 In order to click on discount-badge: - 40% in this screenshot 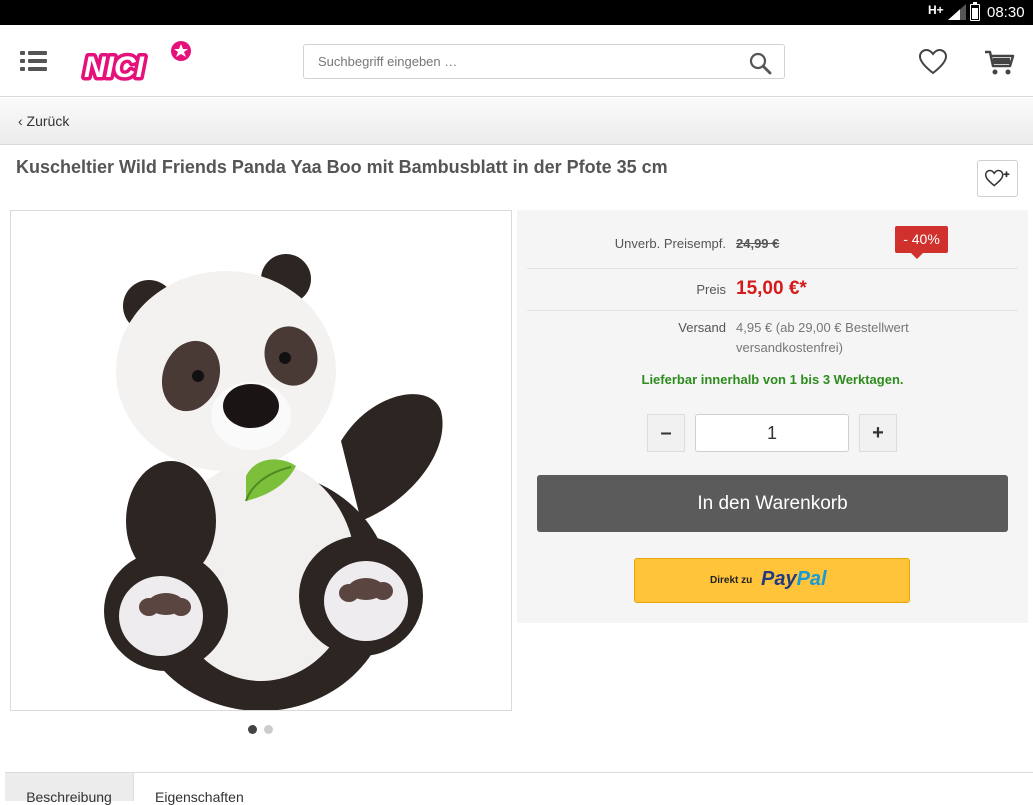, I will do `click(921, 242)`.